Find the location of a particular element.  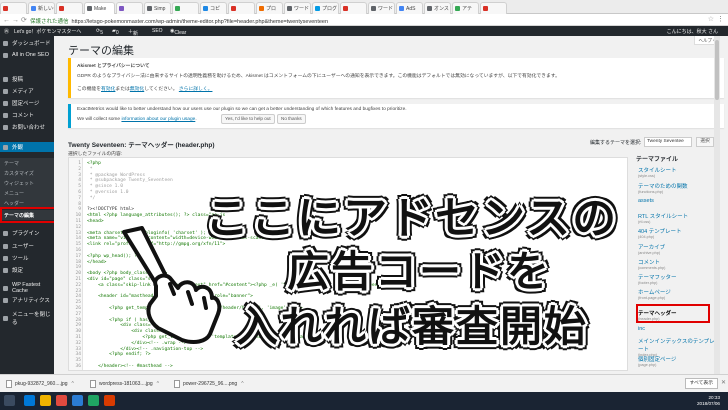

sidebar-item: プラグイン is located at coordinates (27, 233).